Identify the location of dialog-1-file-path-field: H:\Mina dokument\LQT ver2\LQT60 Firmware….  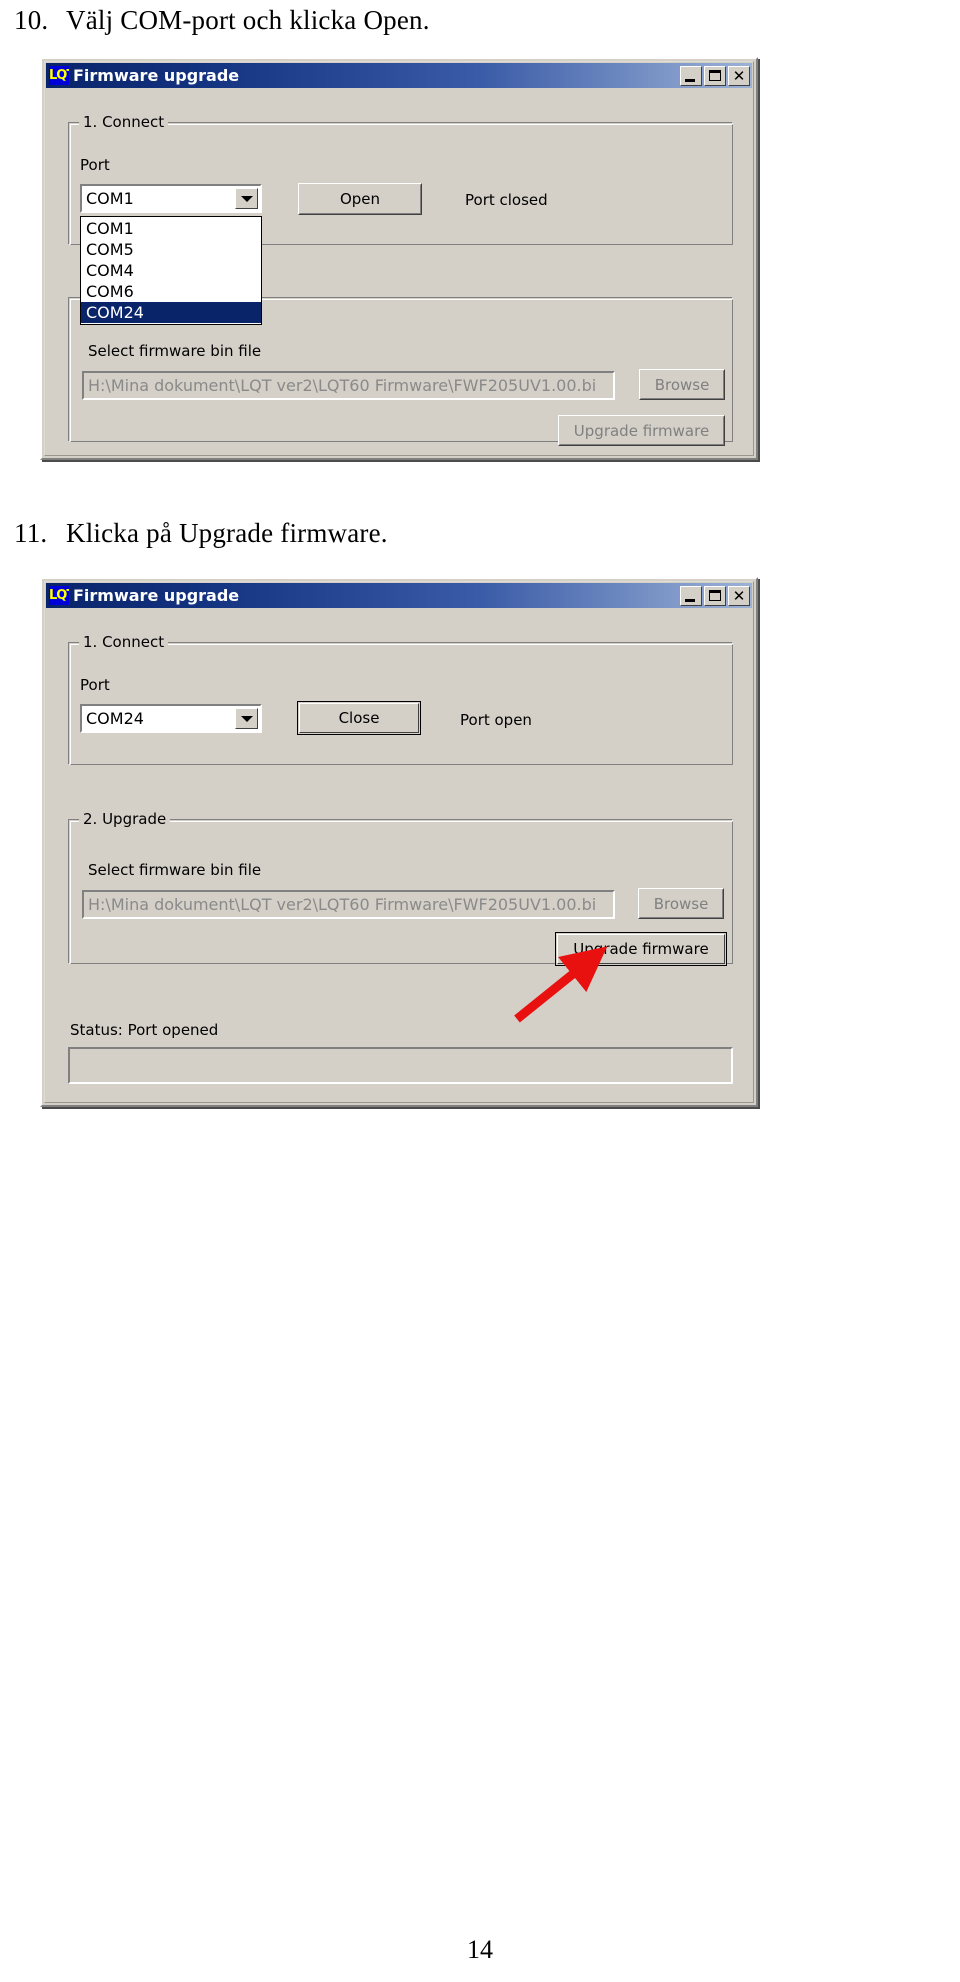
(348, 385).